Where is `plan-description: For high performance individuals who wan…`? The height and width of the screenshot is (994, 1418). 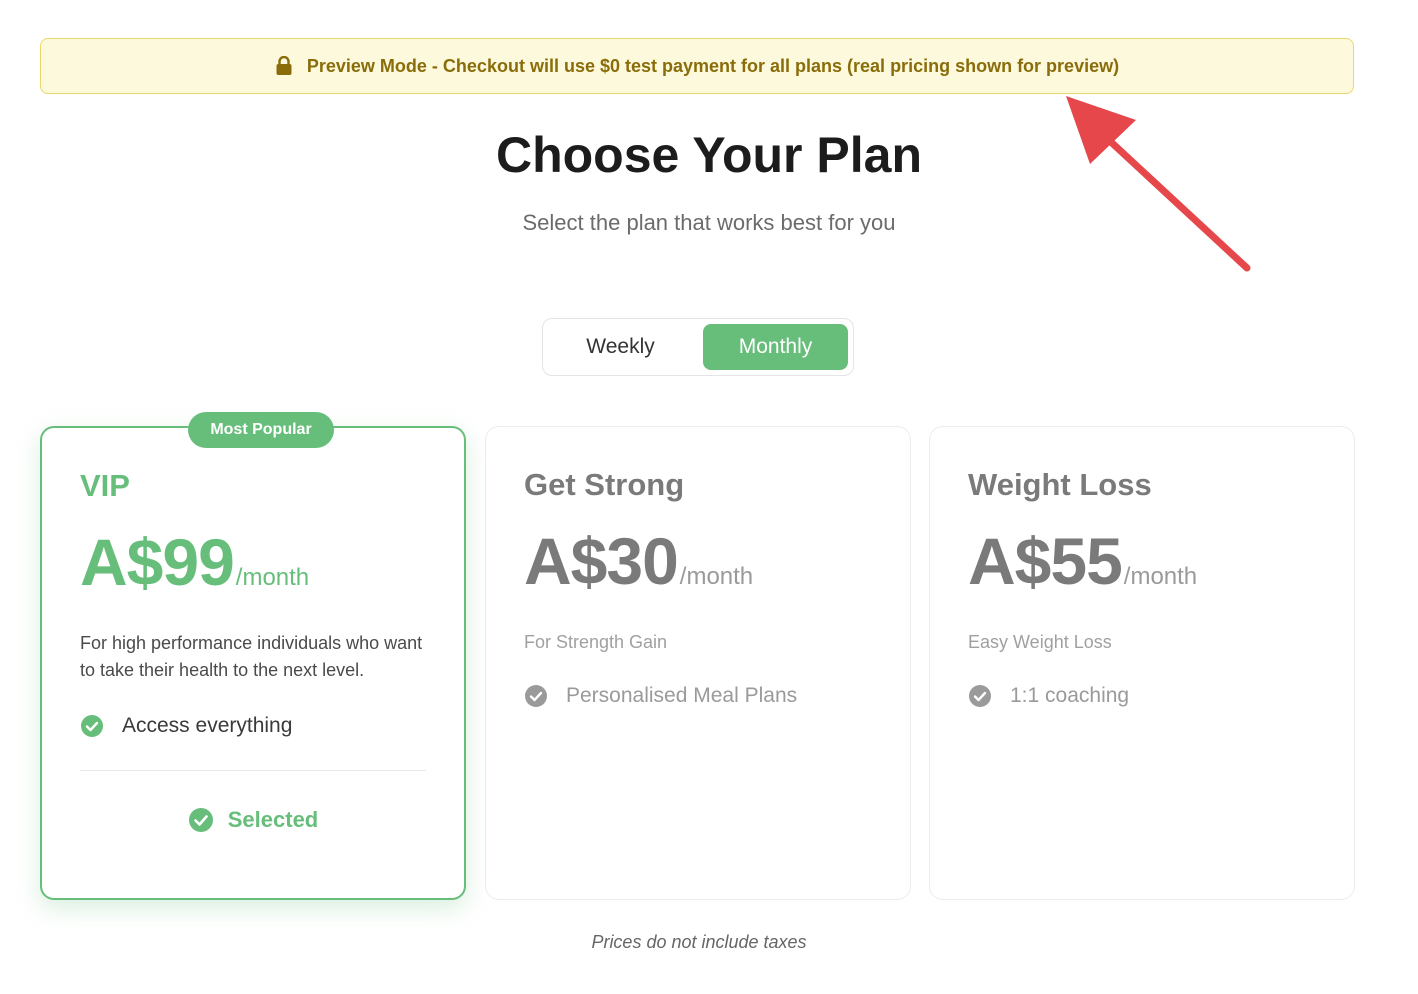
plan-description: For high performance individuals who wan… is located at coordinates (251, 656).